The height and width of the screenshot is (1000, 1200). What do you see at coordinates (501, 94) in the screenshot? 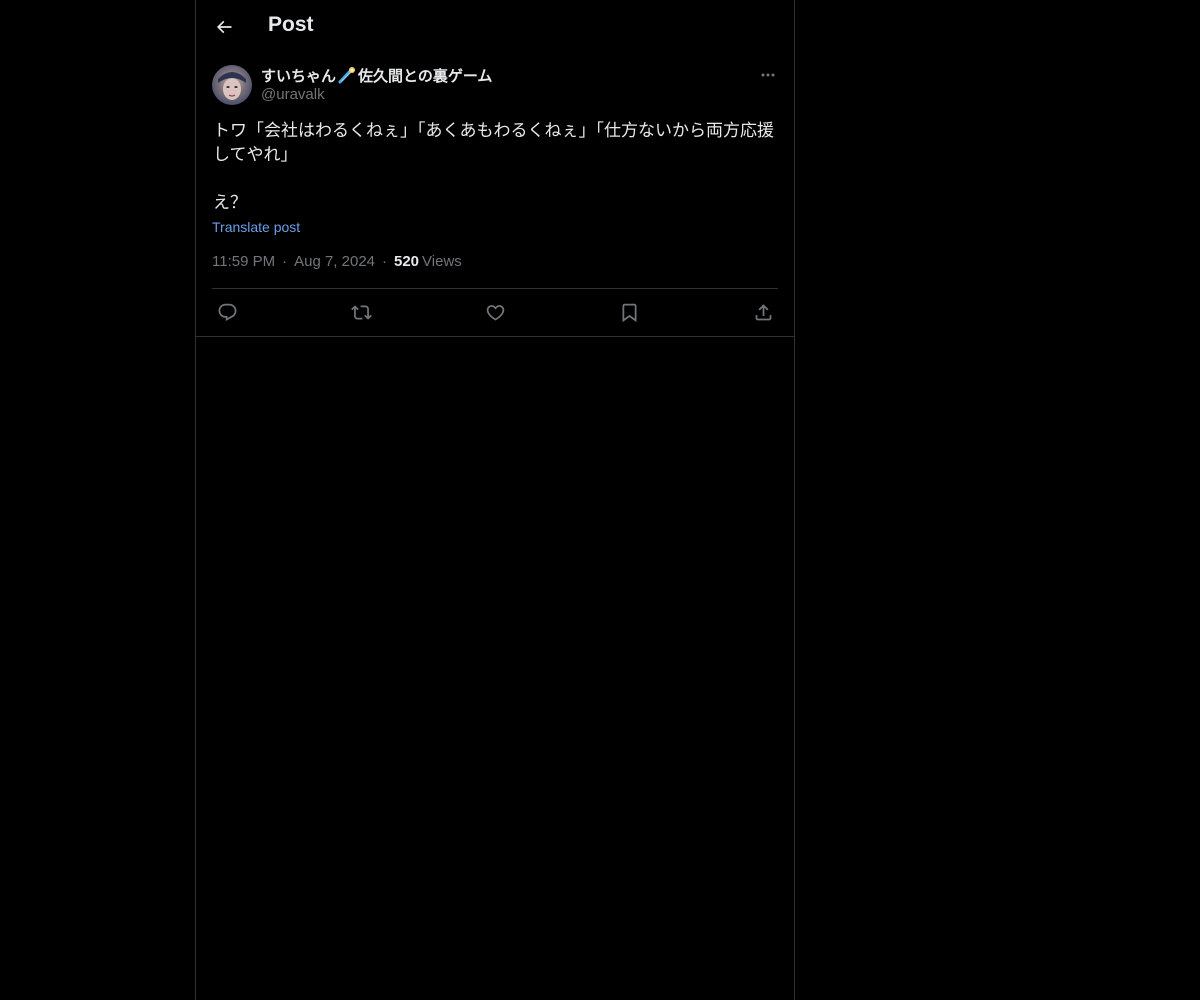
I see `author-handle: @uravalk` at bounding box center [501, 94].